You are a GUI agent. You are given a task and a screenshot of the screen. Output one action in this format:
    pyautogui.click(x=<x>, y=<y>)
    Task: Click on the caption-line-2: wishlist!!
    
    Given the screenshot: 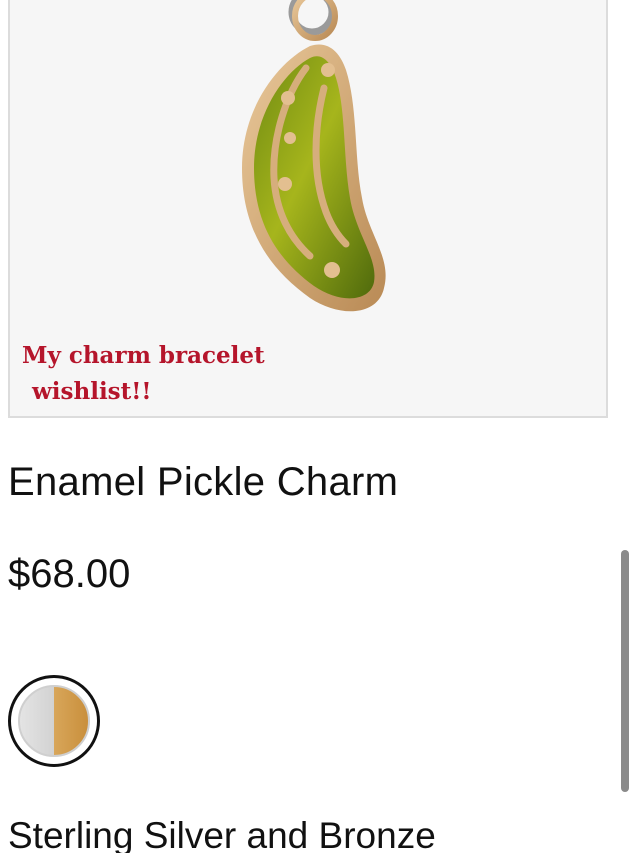 What is the action you would take?
    pyautogui.click(x=92, y=391)
    